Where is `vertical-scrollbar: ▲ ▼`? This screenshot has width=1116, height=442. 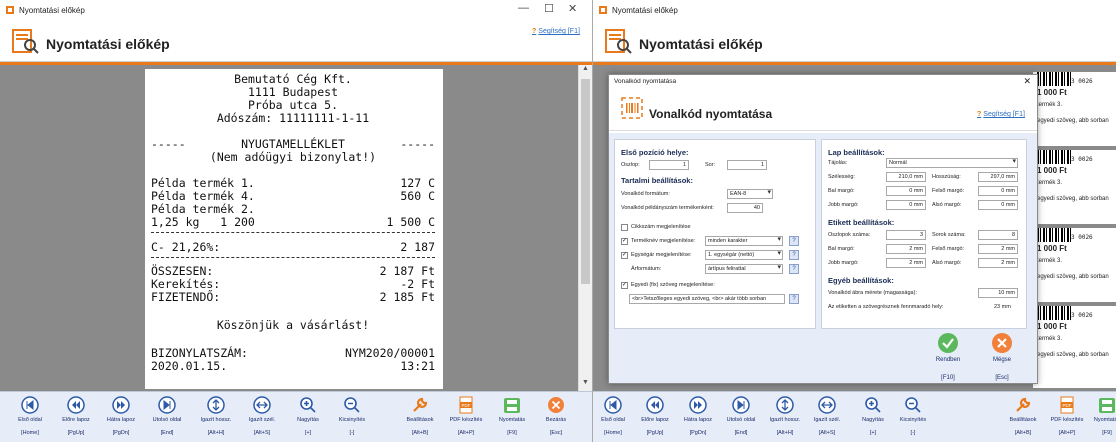
vertical-scrollbar: ▲ ▼ is located at coordinates (585, 228).